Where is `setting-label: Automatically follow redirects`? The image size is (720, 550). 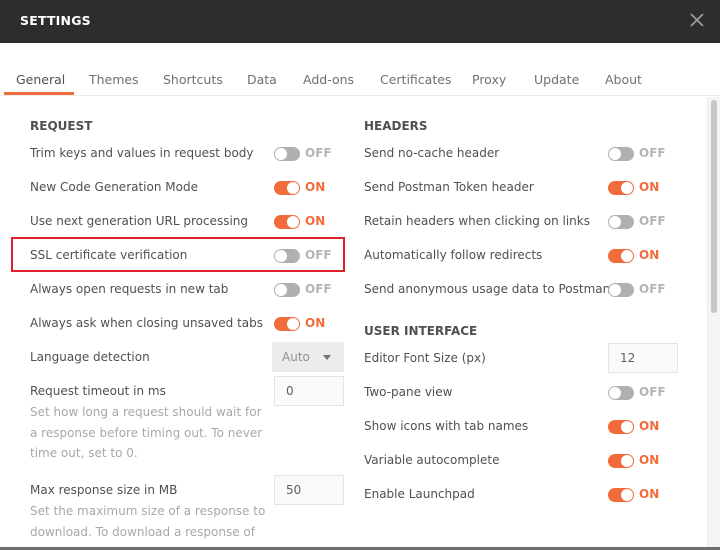 setting-label: Automatically follow redirects is located at coordinates (453, 255).